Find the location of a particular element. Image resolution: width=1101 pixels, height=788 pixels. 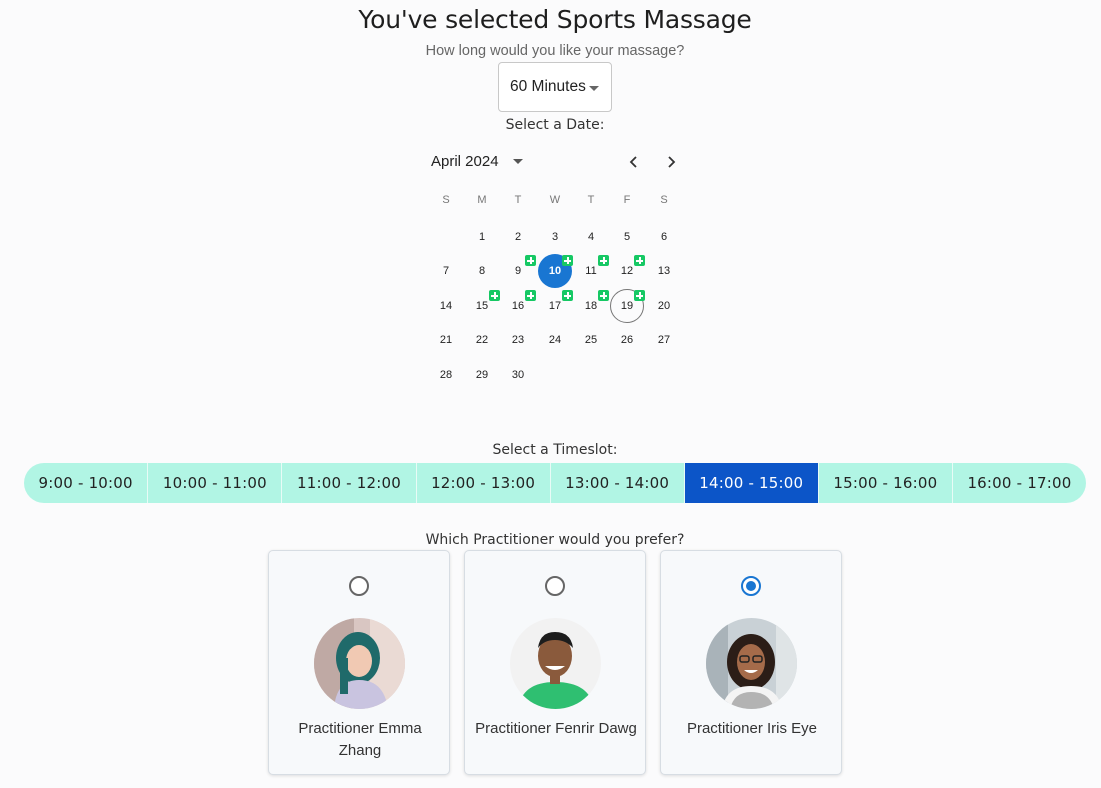

duration-select: 60 Minutes is located at coordinates (555, 87).